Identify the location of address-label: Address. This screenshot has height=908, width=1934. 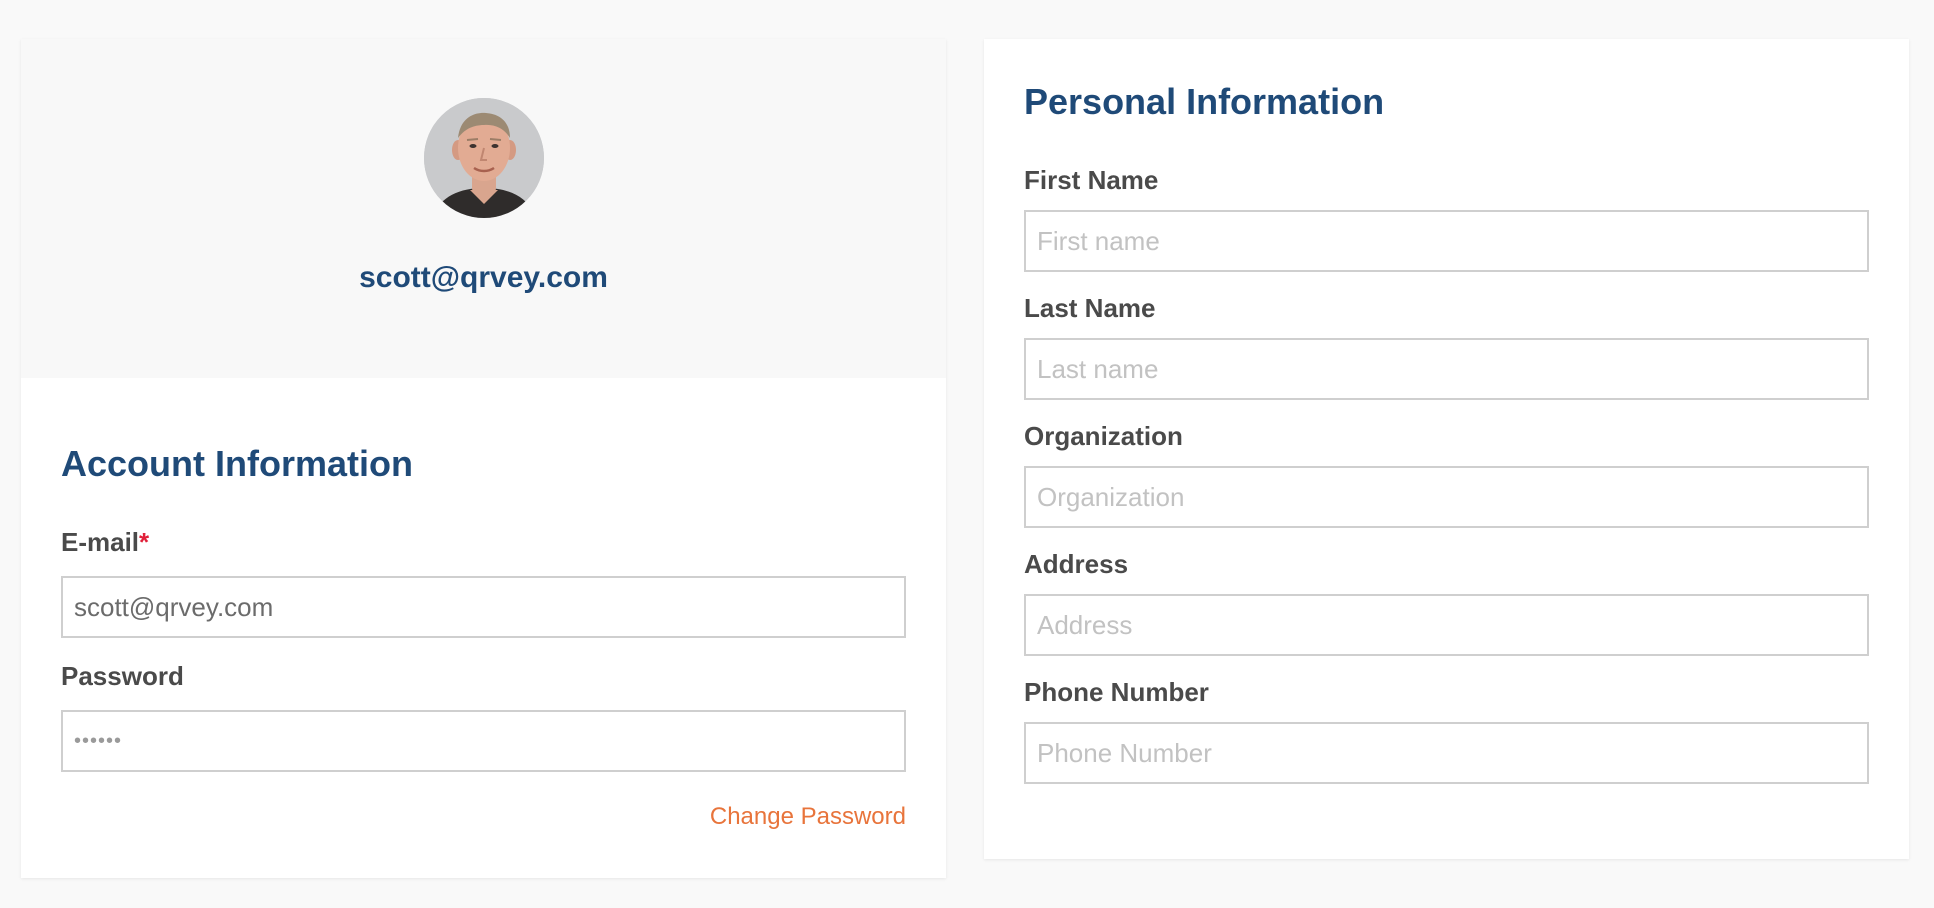
(1076, 564).